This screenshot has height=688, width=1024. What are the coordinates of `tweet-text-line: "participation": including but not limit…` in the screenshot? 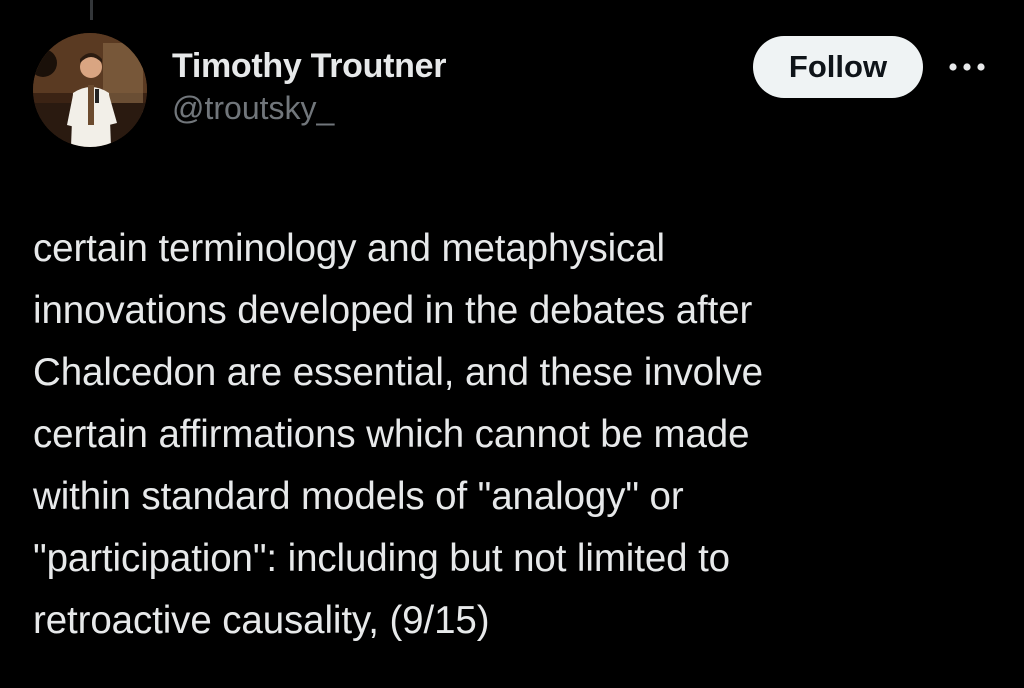 It's located at (381, 558).